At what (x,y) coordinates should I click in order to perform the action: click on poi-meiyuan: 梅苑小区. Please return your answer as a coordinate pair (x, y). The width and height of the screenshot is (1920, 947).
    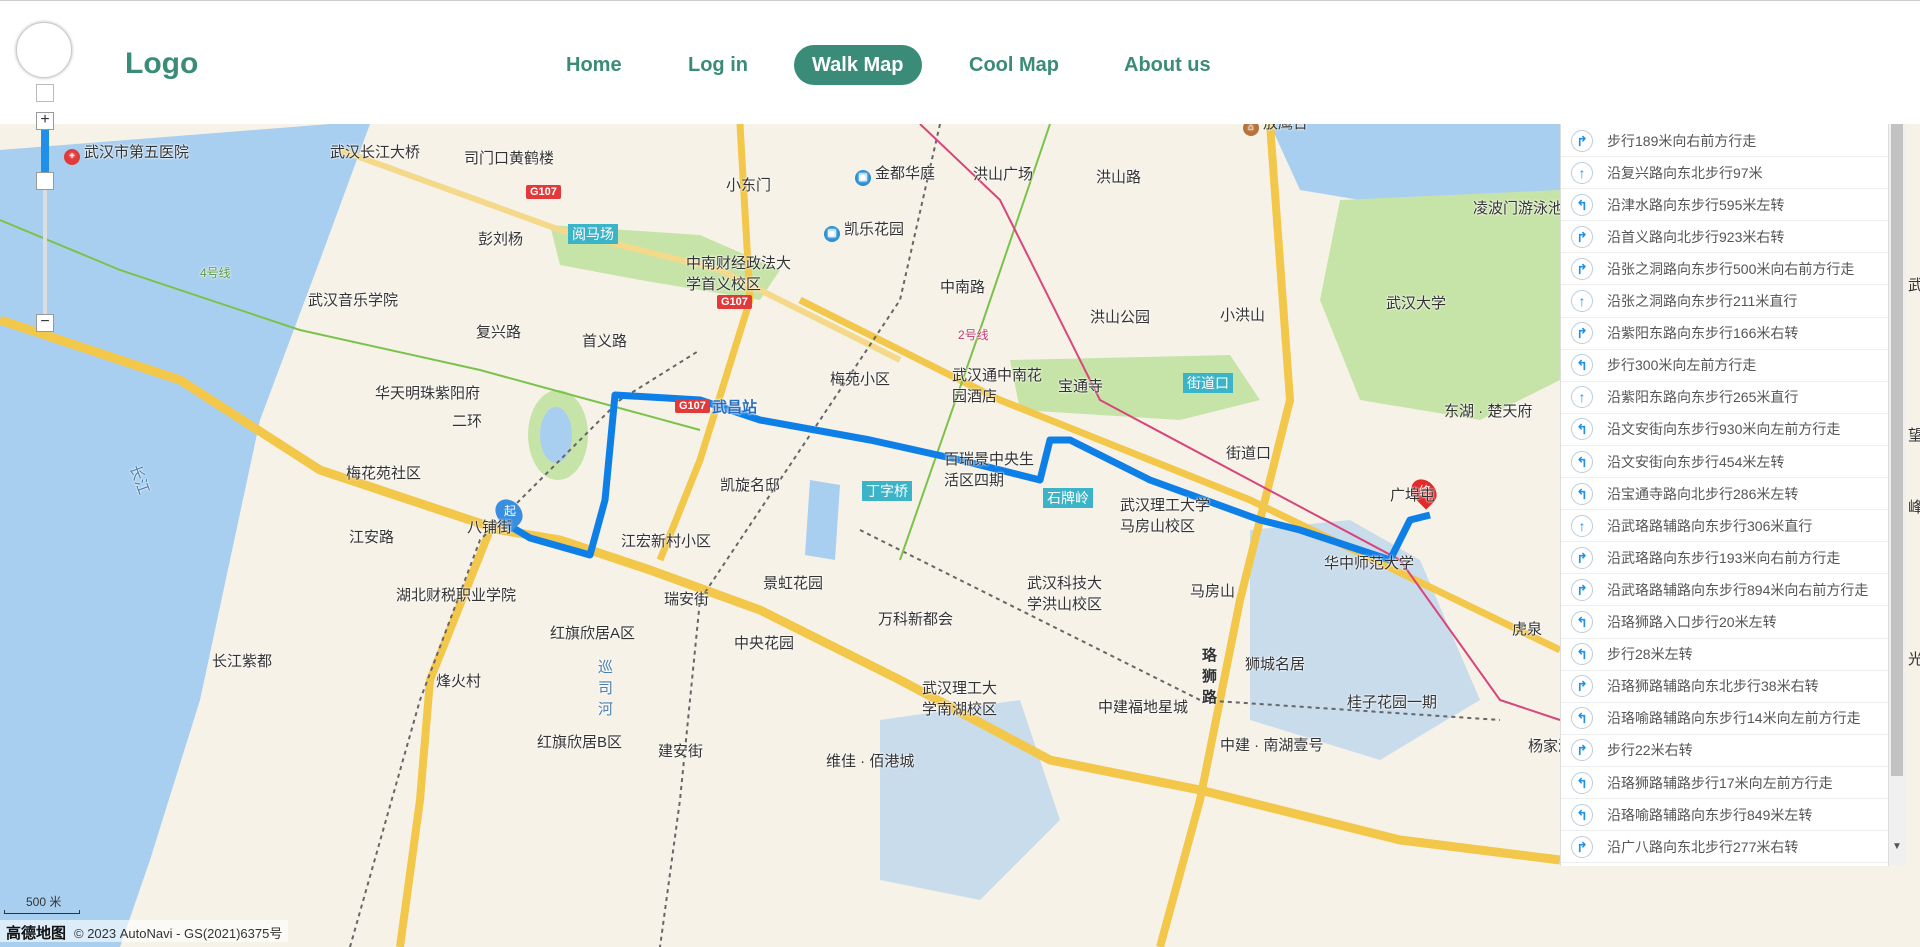
    Looking at the image, I should click on (860, 378).